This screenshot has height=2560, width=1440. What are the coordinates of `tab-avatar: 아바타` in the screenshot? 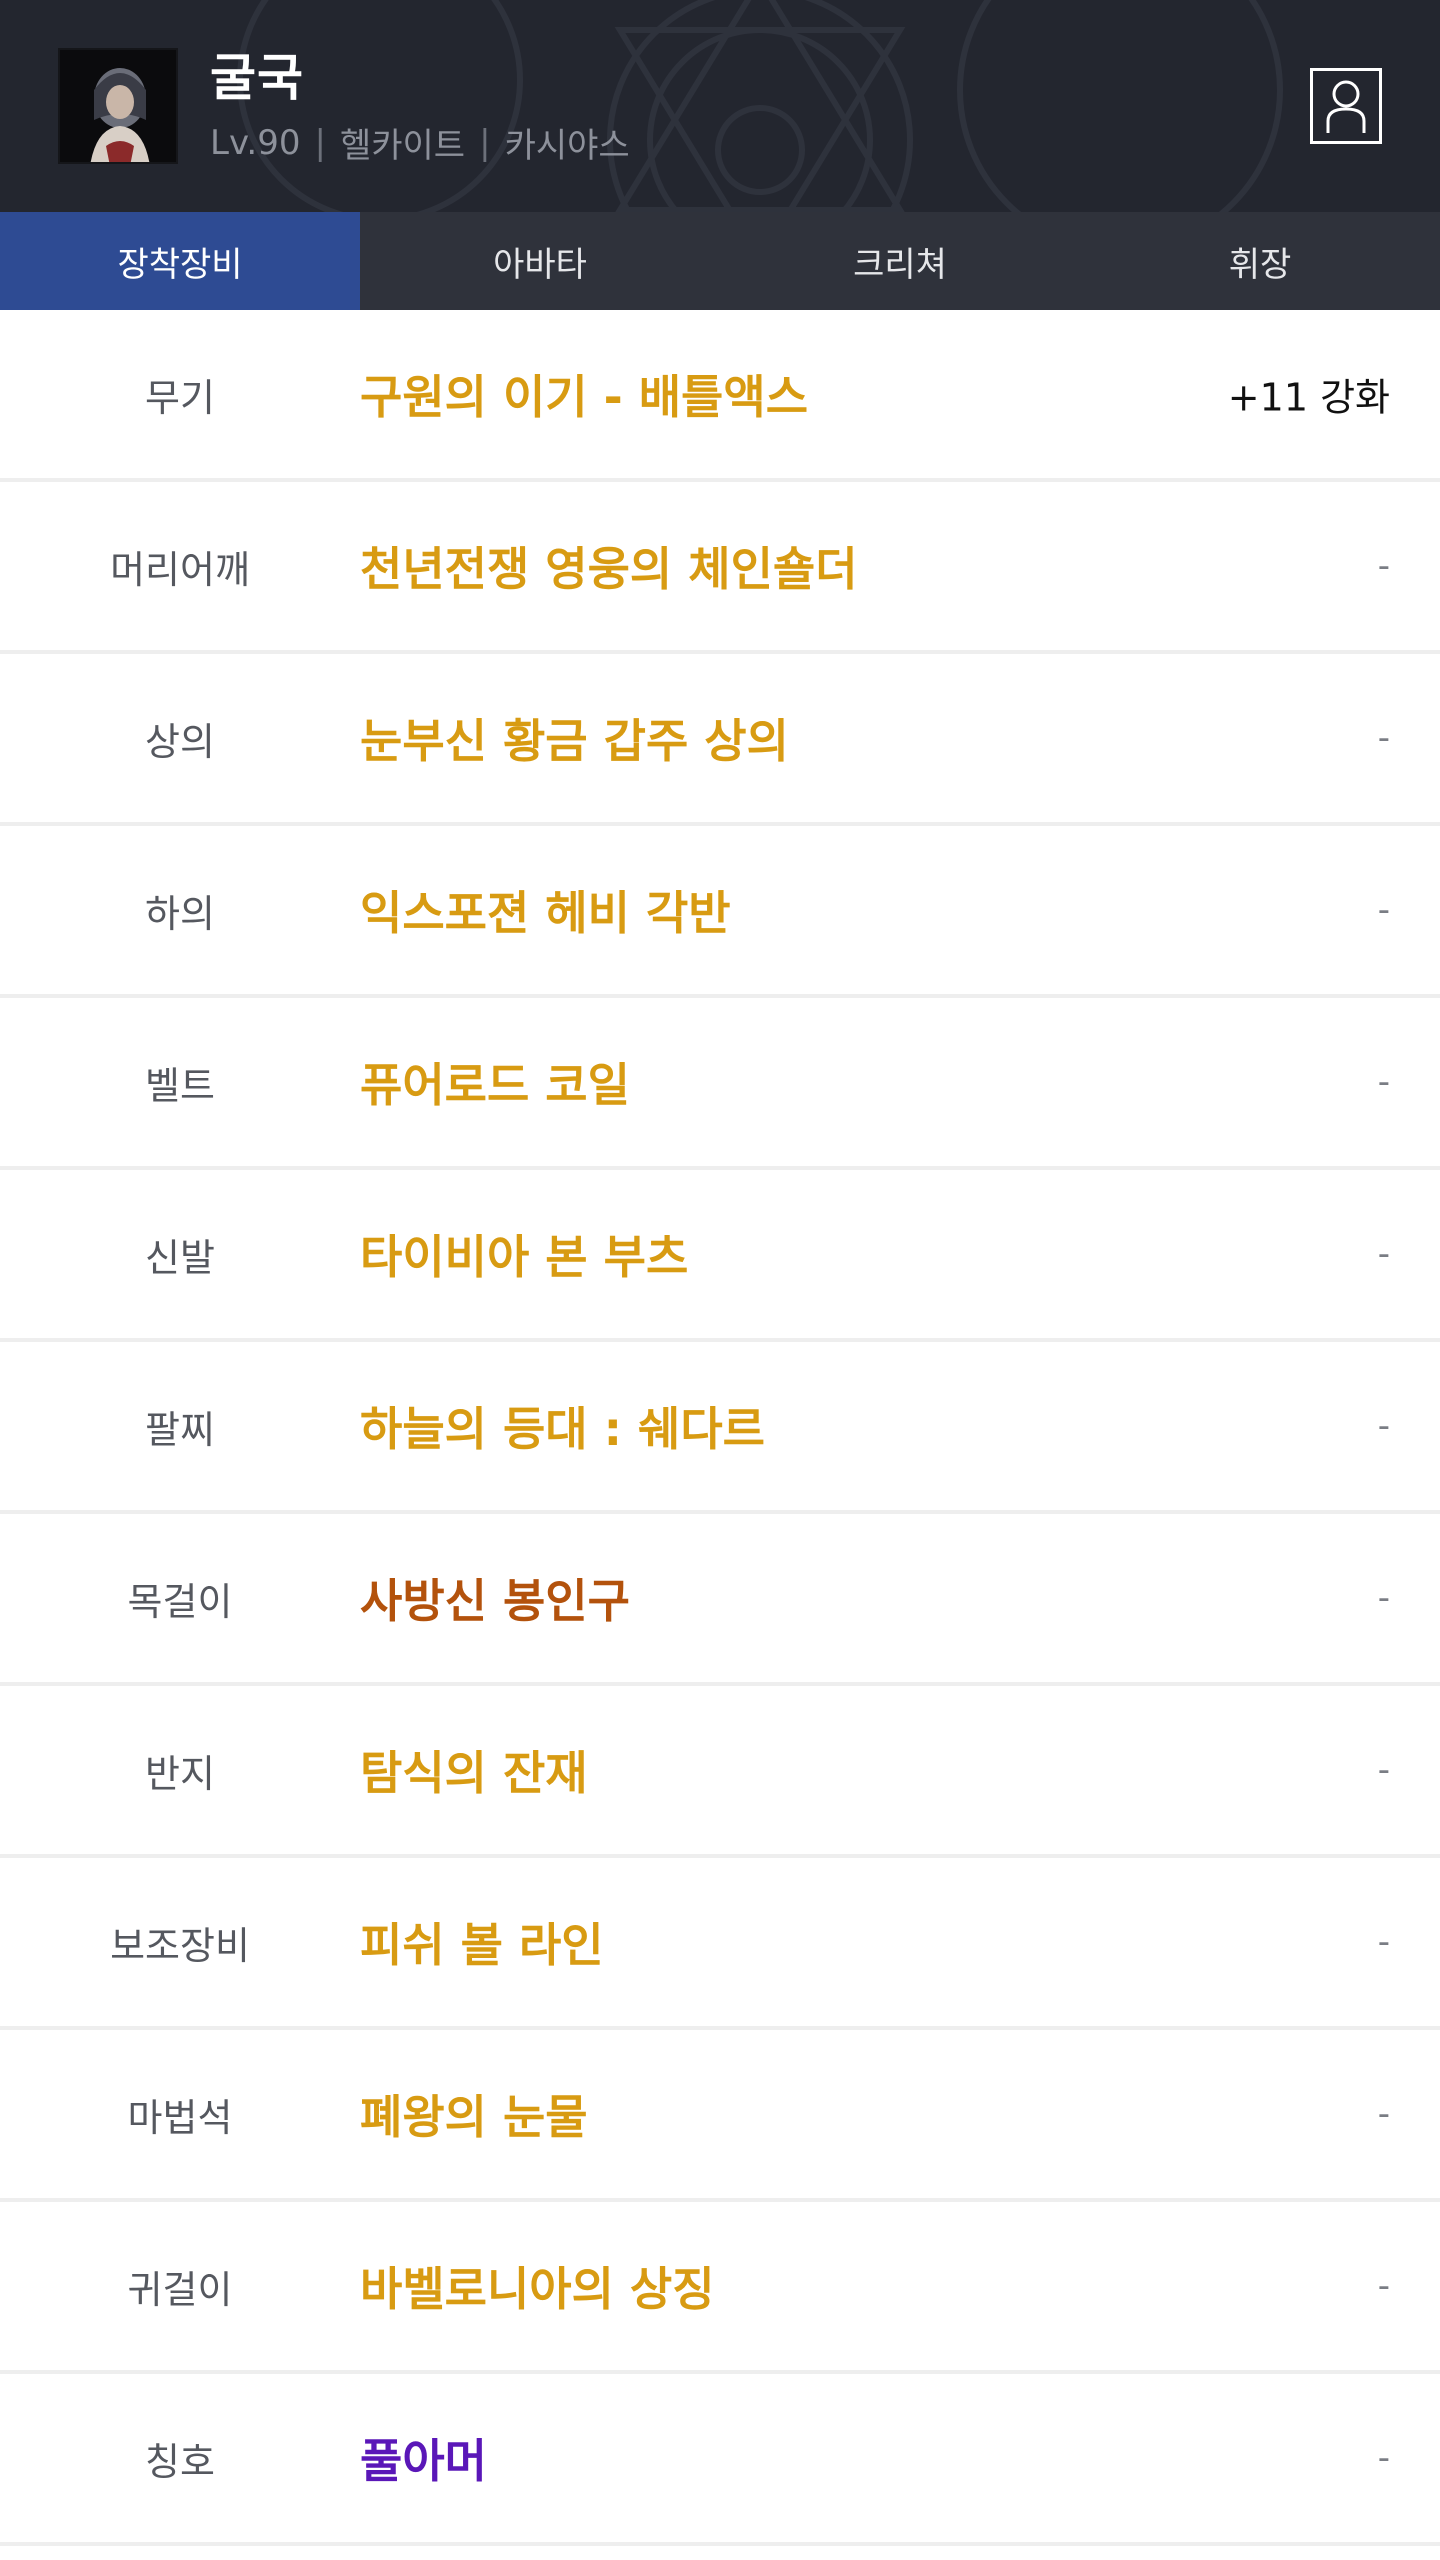 It's located at (540, 261).